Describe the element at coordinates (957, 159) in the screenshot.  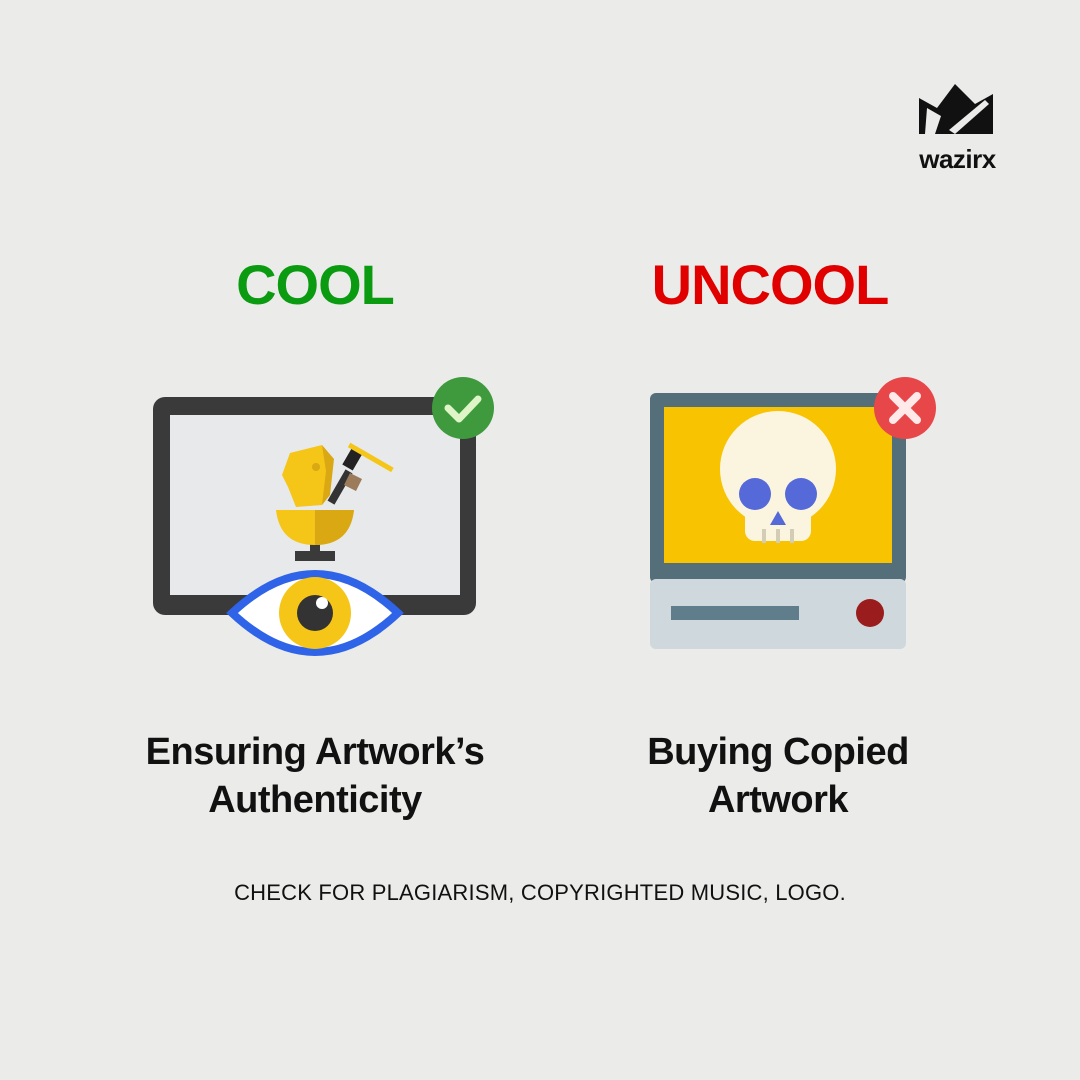
I see `brand-name: wazirx` at that location.